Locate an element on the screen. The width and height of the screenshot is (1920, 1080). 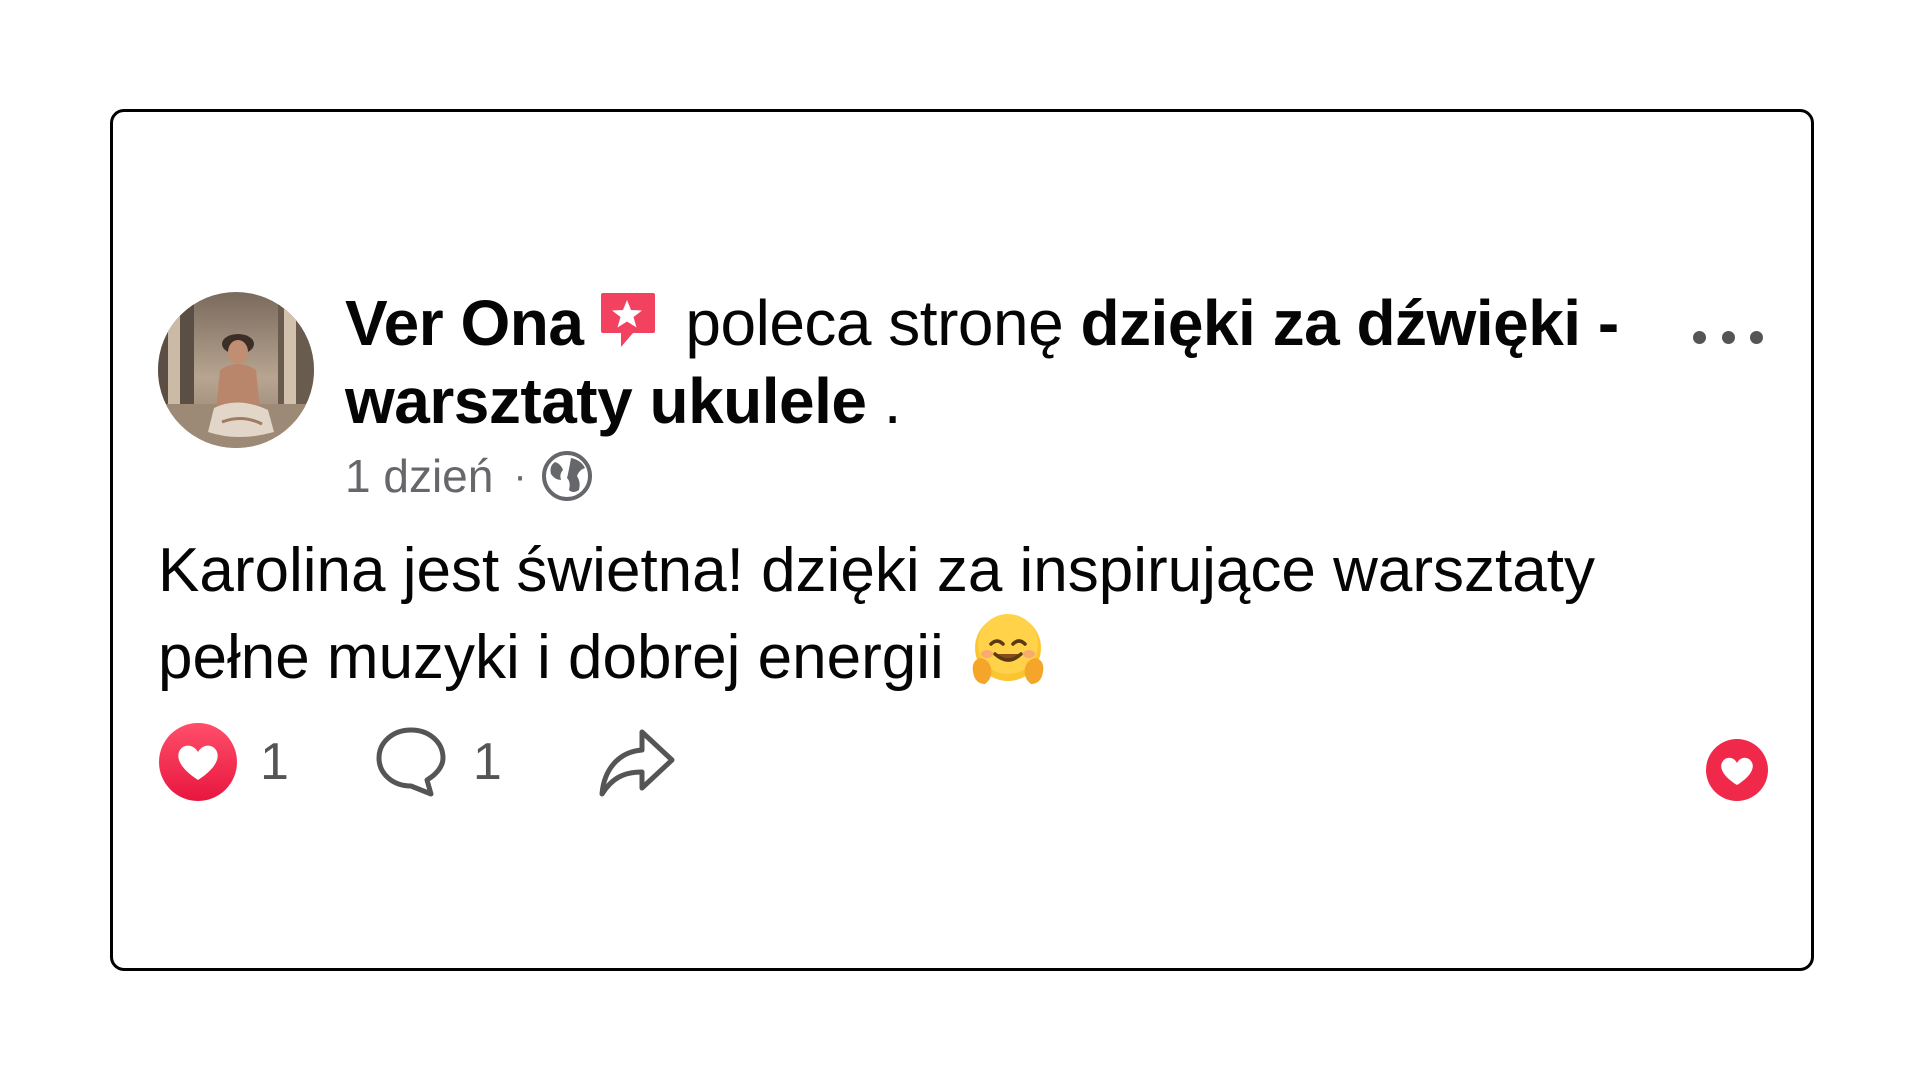
react-heart-icon is located at coordinates (1737, 770).